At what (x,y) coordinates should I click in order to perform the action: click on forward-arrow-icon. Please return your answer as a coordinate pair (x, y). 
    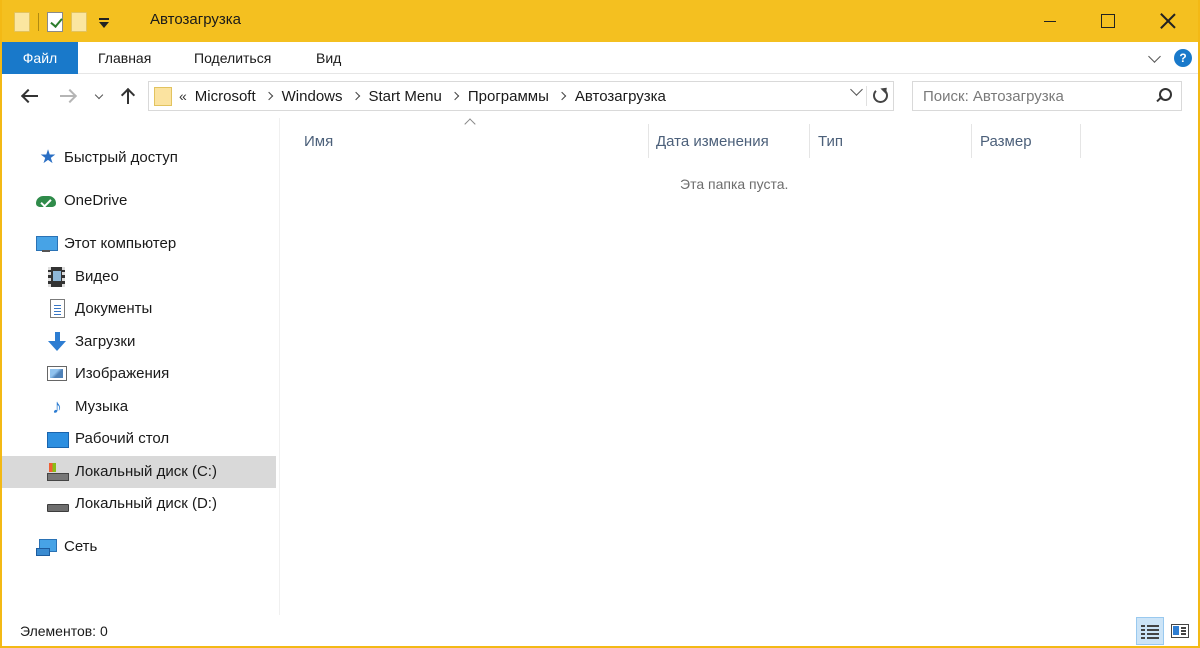
    Looking at the image, I should click on (68, 96).